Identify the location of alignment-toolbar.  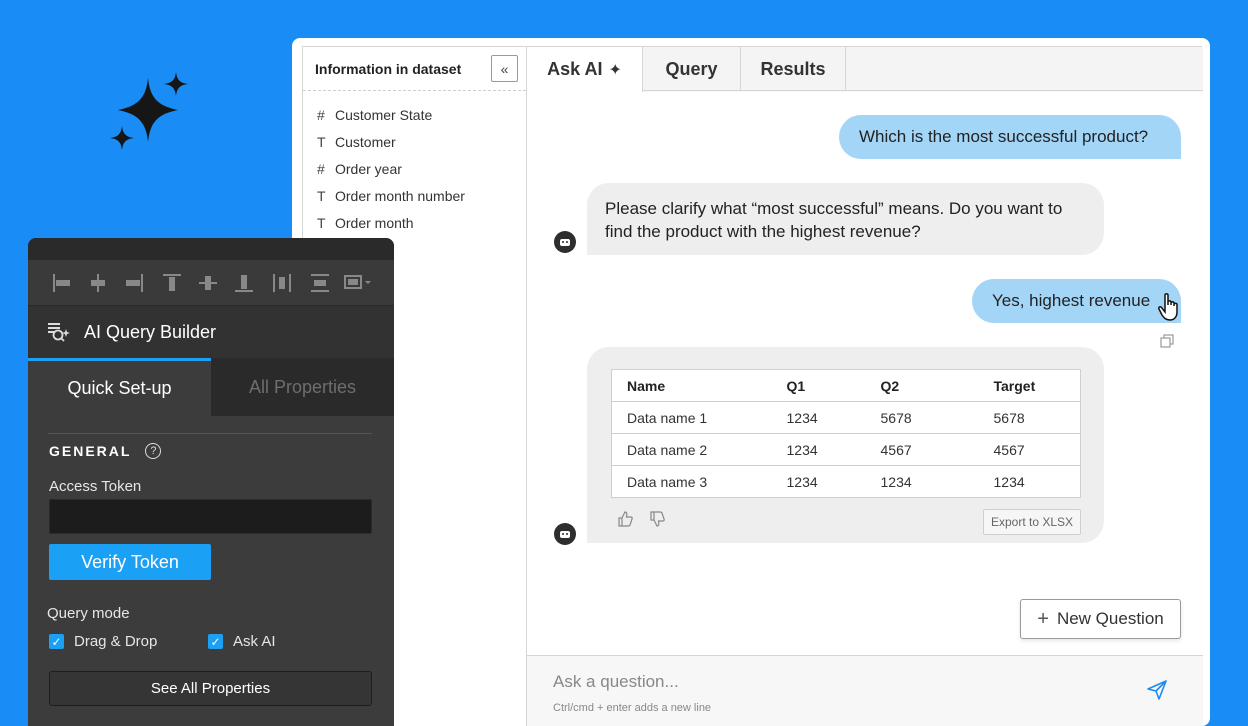
(211, 283).